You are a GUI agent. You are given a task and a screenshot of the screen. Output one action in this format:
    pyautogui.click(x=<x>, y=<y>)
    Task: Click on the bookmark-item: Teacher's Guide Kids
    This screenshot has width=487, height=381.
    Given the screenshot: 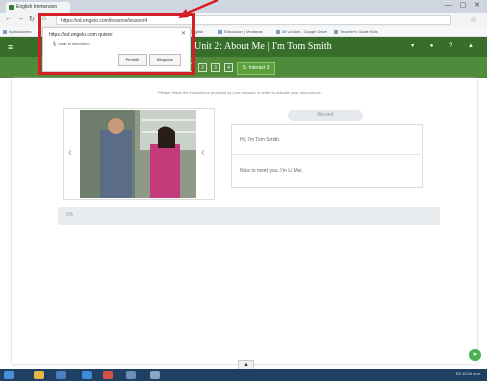 What is the action you would take?
    pyautogui.click(x=356, y=31)
    